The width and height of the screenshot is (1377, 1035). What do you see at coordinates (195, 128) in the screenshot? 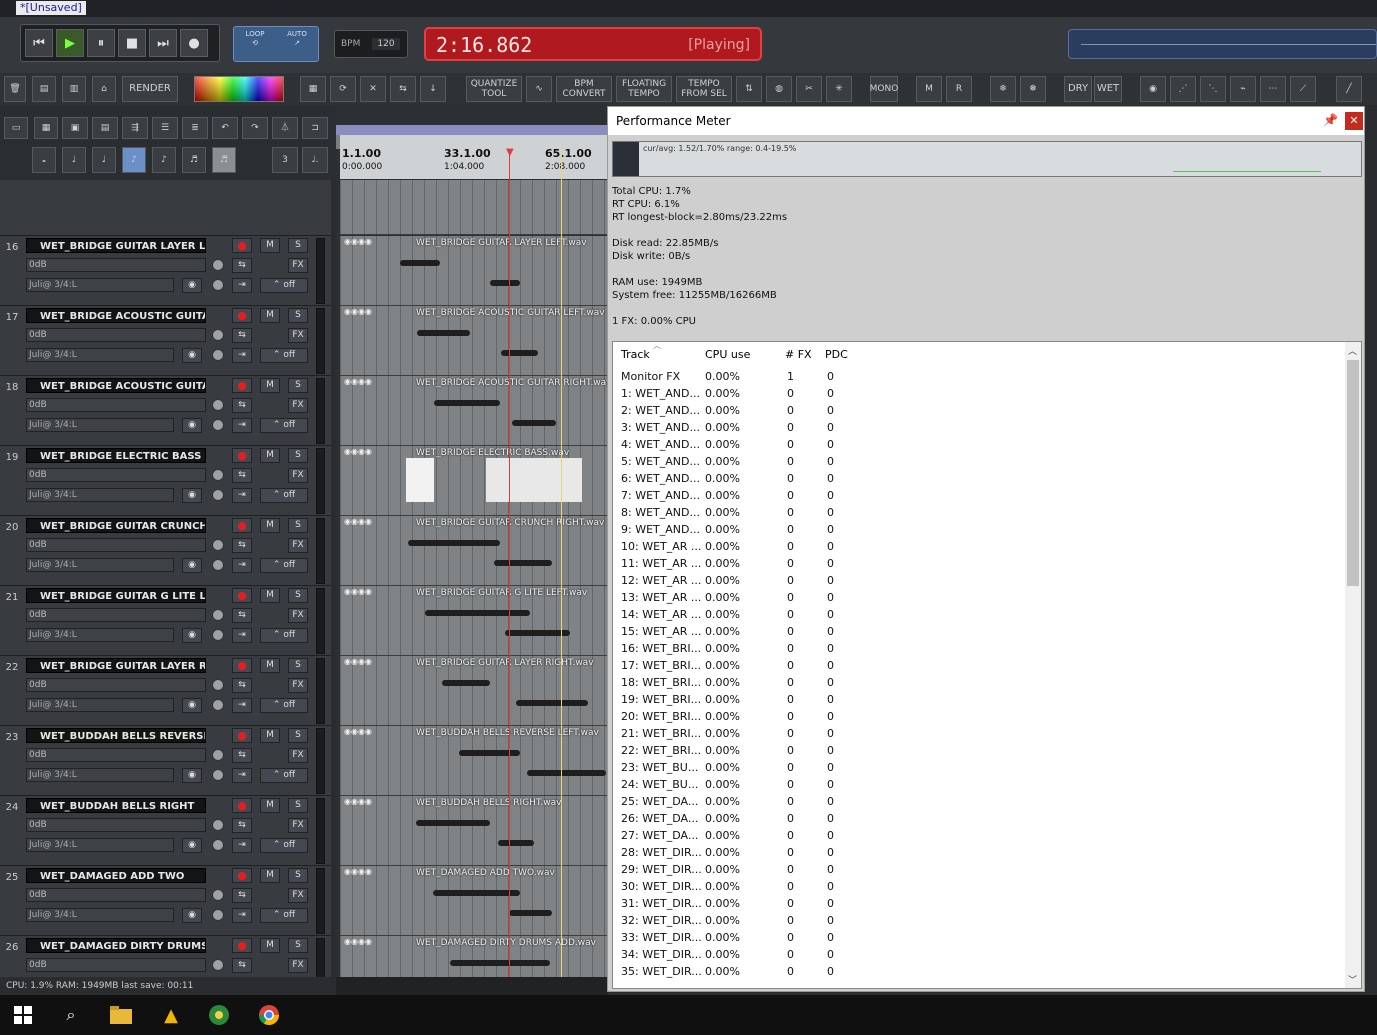
I see `layers-icon: ≣` at bounding box center [195, 128].